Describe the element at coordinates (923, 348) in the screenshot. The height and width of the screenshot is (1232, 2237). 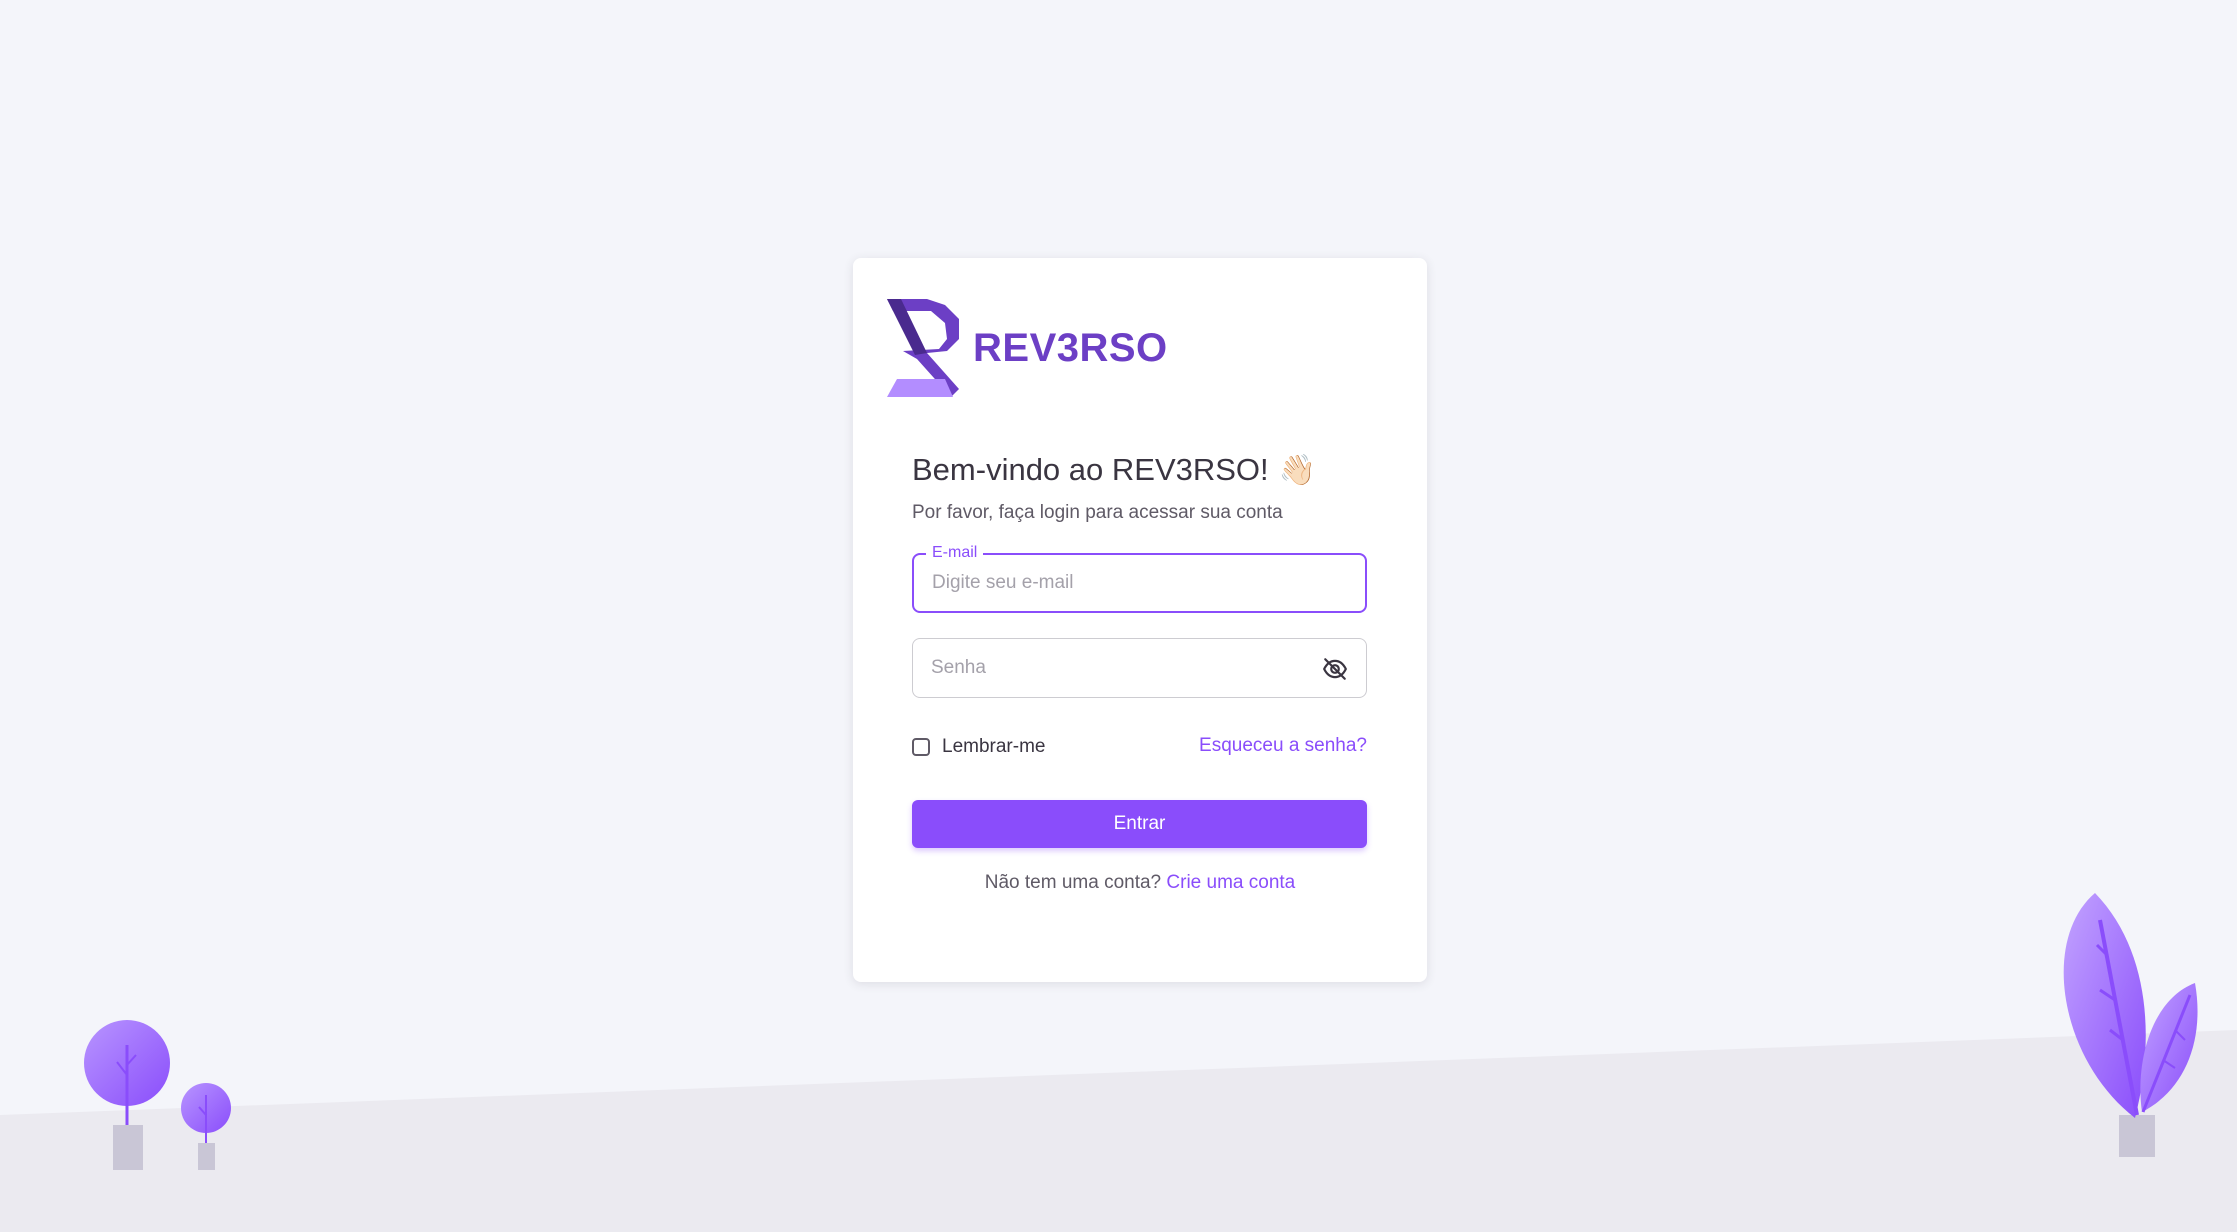
I see `r3-logo-icon` at that location.